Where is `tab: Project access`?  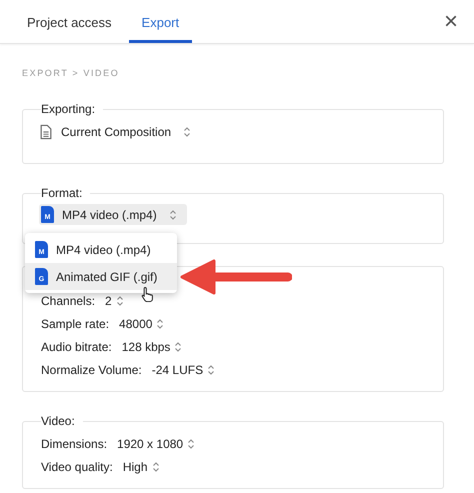 tab: Project access is located at coordinates (69, 21).